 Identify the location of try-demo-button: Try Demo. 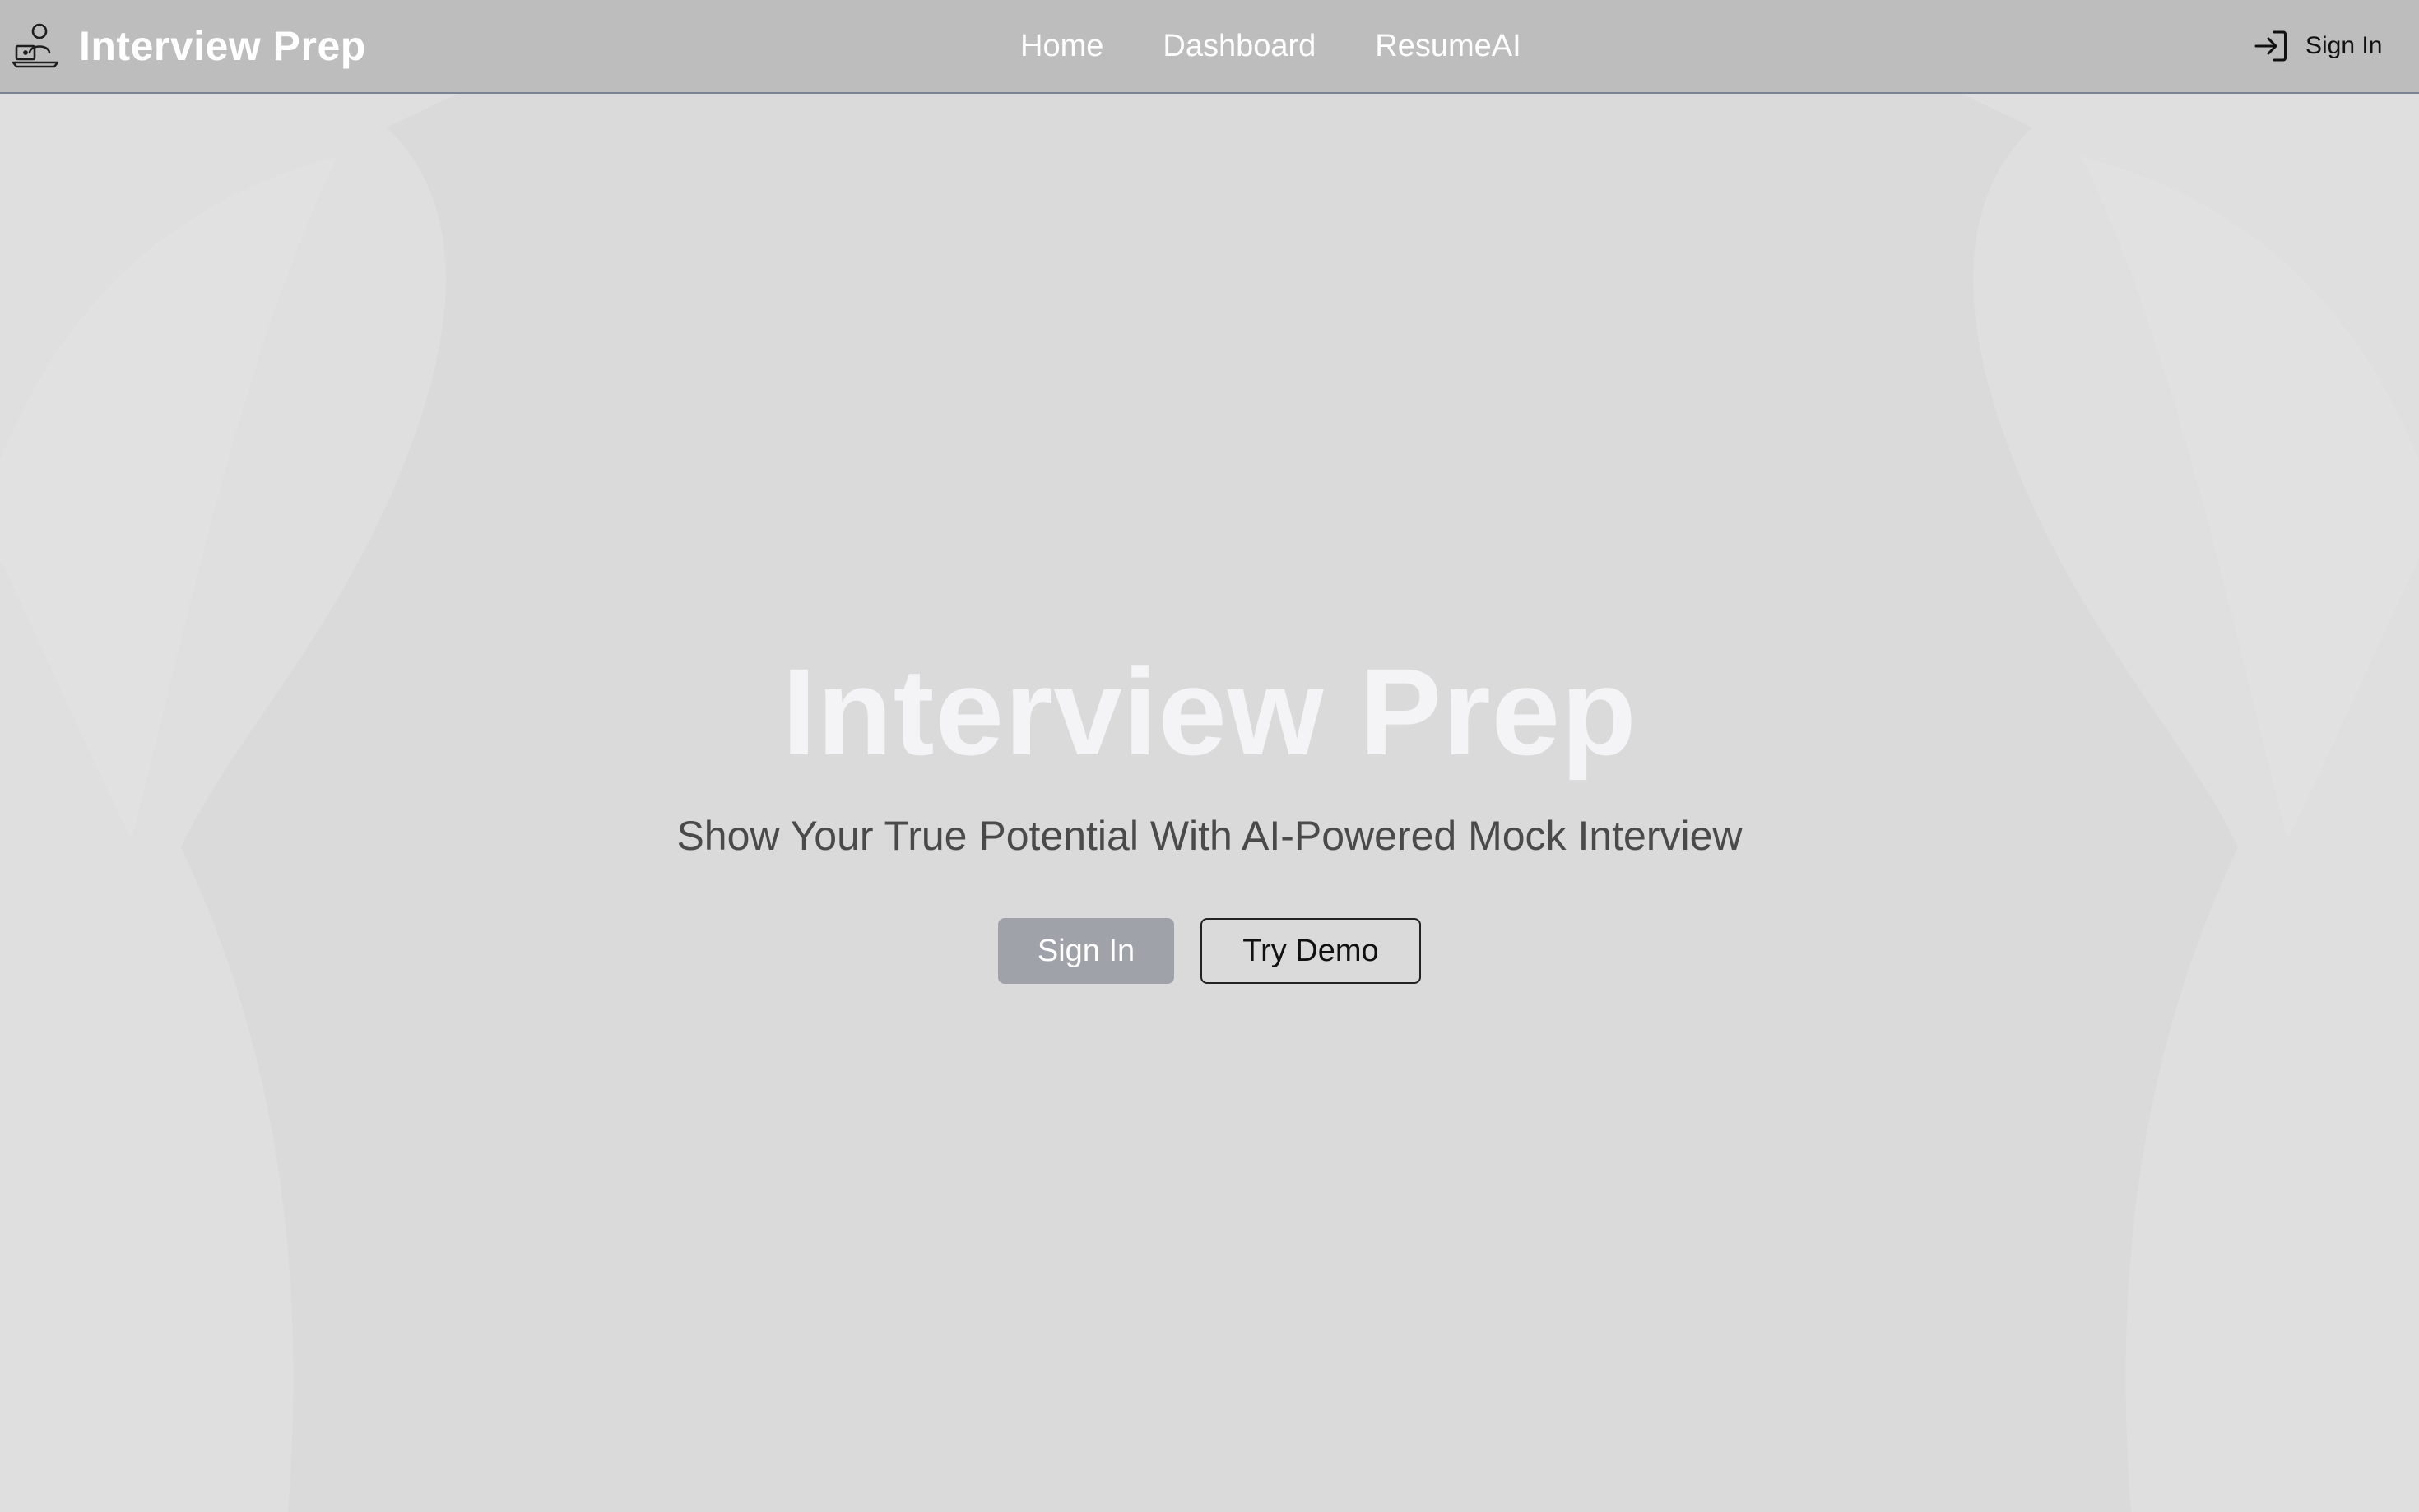
(1310, 951).